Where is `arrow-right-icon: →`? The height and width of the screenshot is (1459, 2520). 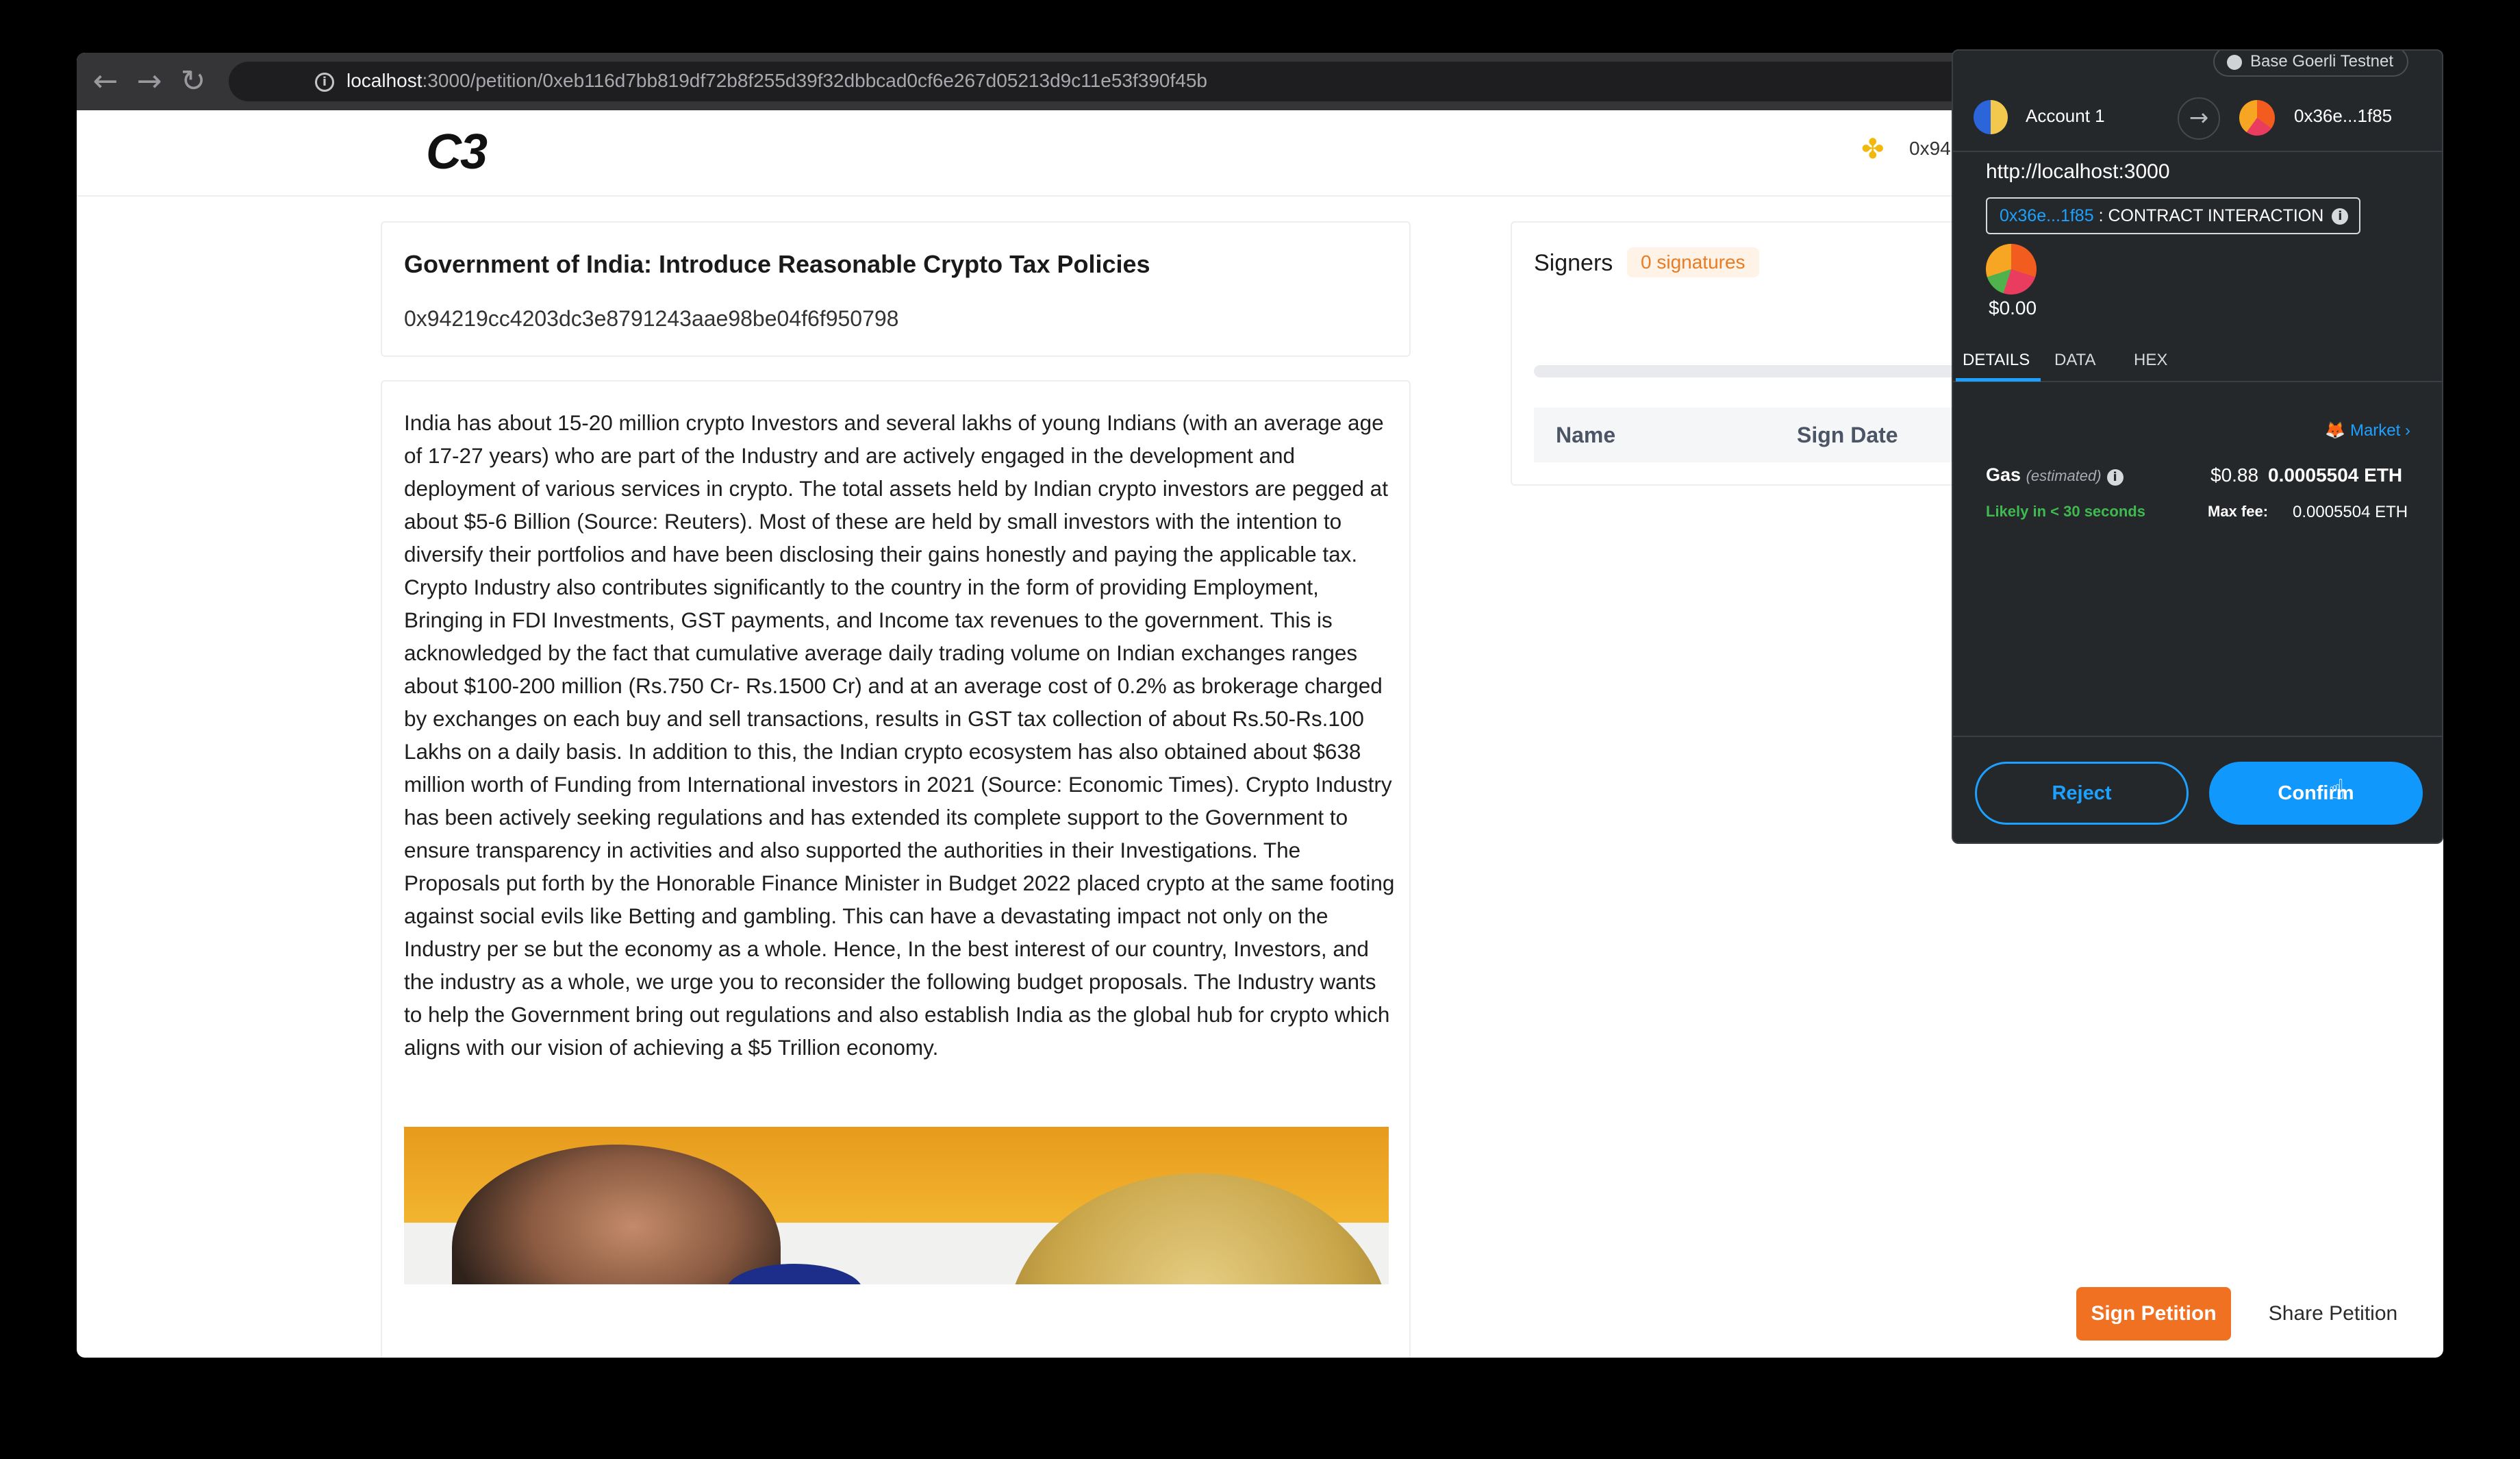 arrow-right-icon: → is located at coordinates (2199, 119).